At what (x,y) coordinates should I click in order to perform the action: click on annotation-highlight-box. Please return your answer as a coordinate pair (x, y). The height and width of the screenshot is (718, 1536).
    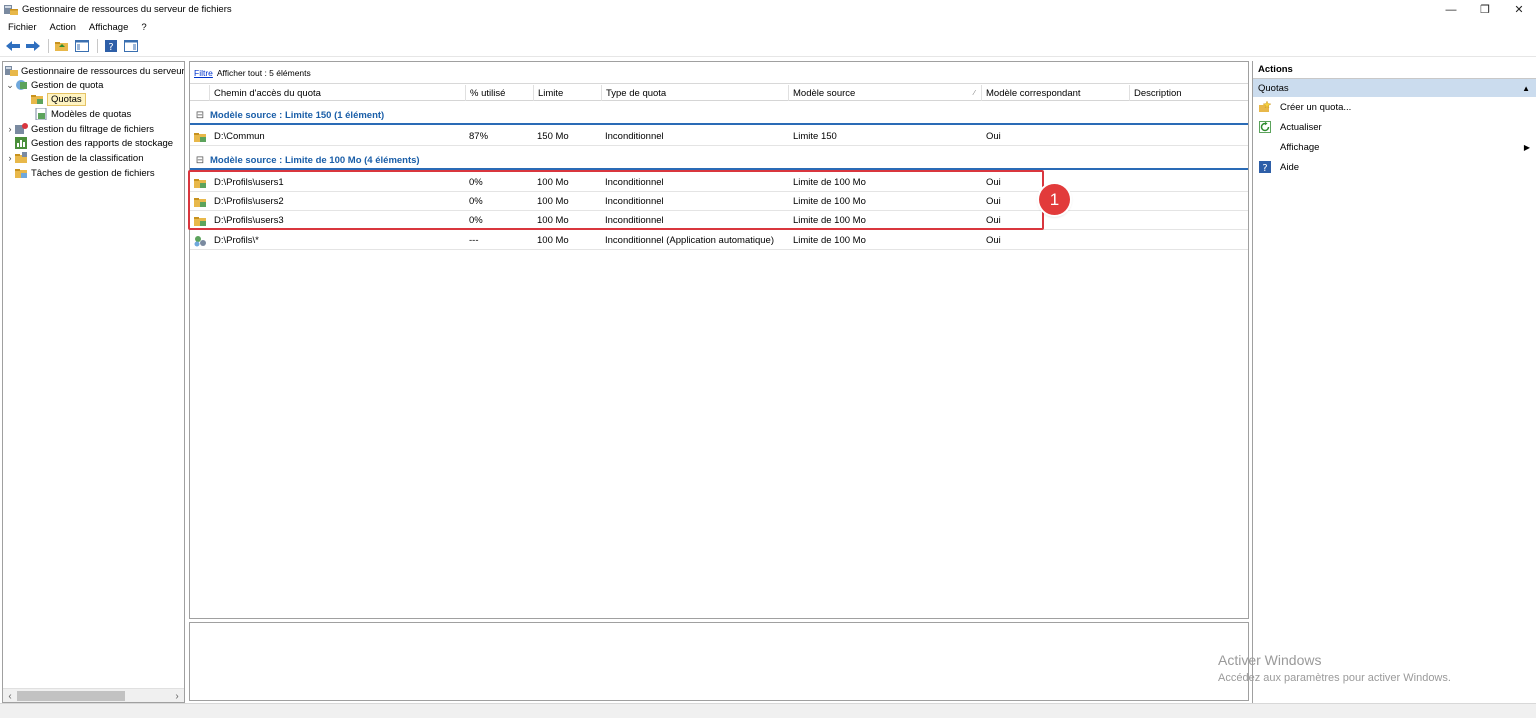
    Looking at the image, I should click on (616, 200).